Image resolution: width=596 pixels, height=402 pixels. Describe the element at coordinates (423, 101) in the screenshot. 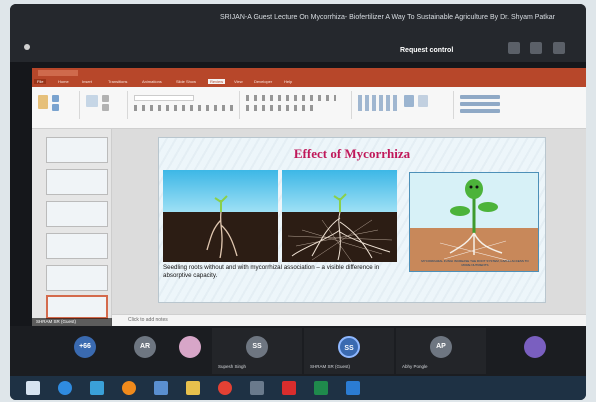

I see `quick-styles-icon` at that location.